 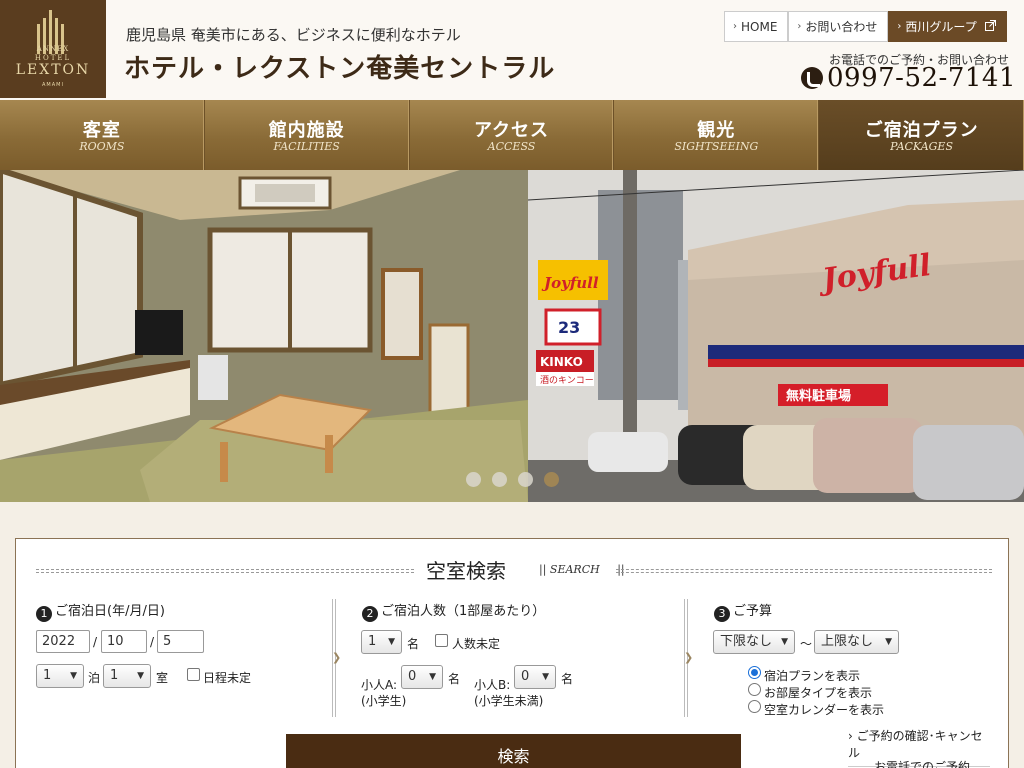 I want to click on nav-sublabel: FACILITIES, so click(x=306, y=146).